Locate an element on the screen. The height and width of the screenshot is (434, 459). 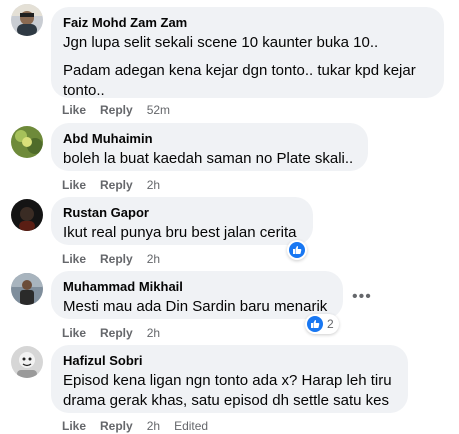
more-options-icon: ••• is located at coordinates (362, 297).